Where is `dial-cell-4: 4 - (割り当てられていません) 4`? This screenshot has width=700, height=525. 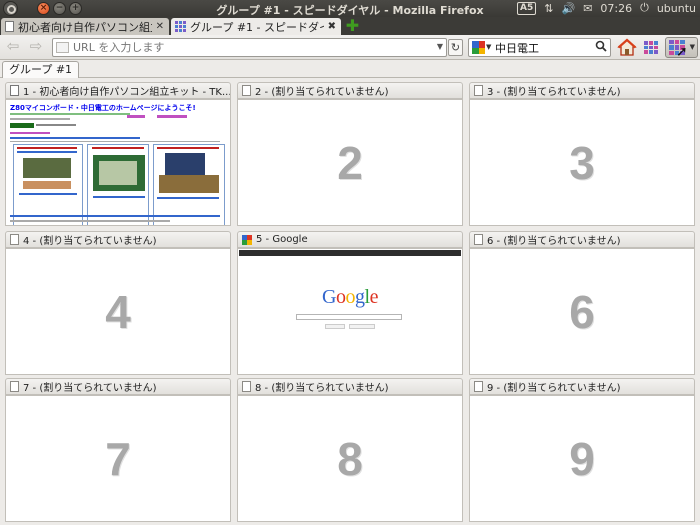 dial-cell-4: 4 - (割り当てられていません) 4 is located at coordinates (118, 304).